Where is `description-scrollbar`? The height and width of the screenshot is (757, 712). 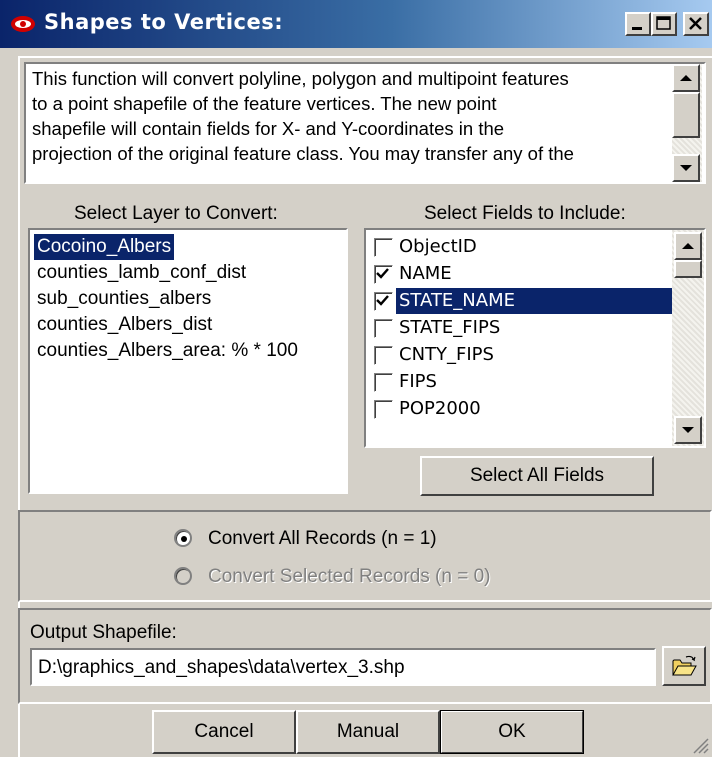
description-scrollbar is located at coordinates (687, 123).